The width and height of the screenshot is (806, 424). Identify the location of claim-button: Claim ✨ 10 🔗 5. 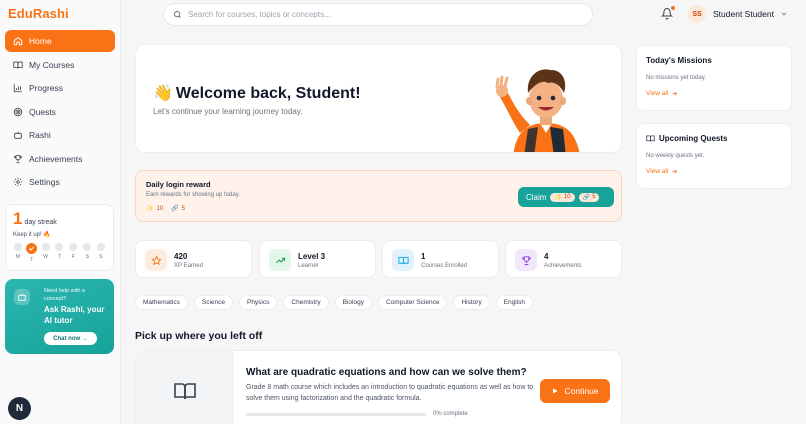
(566, 197).